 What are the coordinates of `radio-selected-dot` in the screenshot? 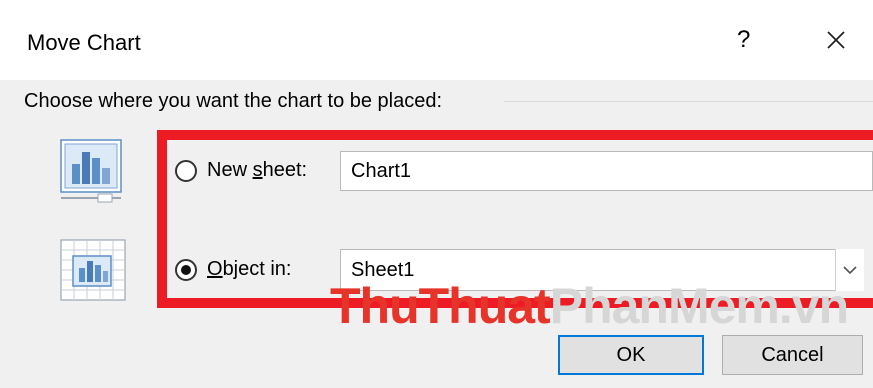 It's located at (186, 270).